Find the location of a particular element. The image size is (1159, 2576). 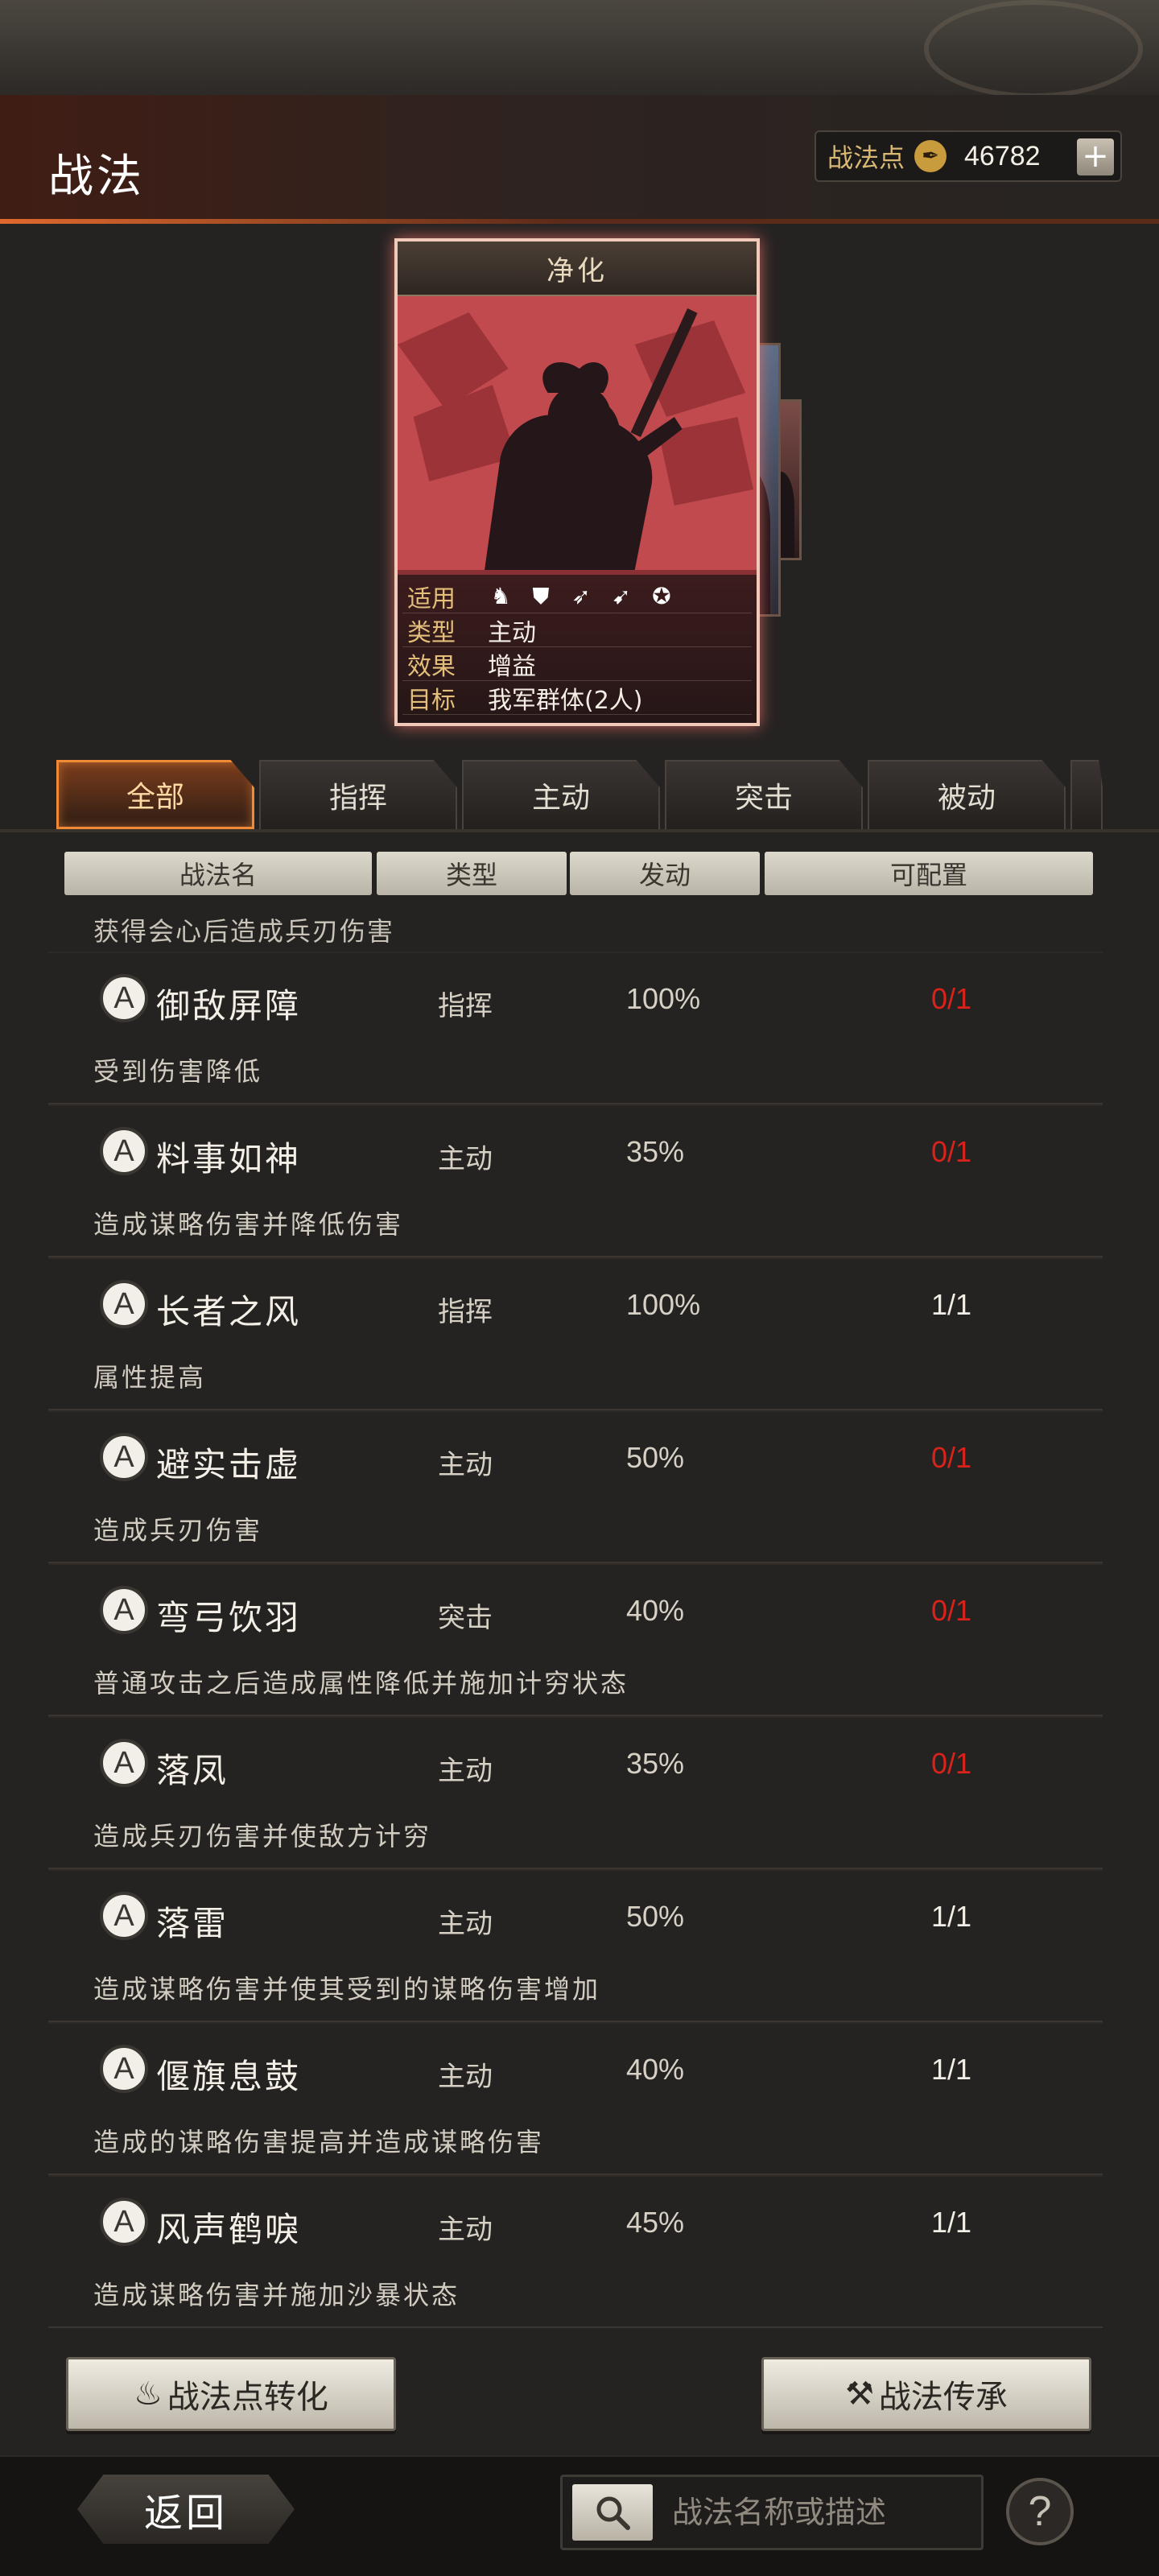

tactic-trigger-rate: 100% is located at coordinates (663, 998).